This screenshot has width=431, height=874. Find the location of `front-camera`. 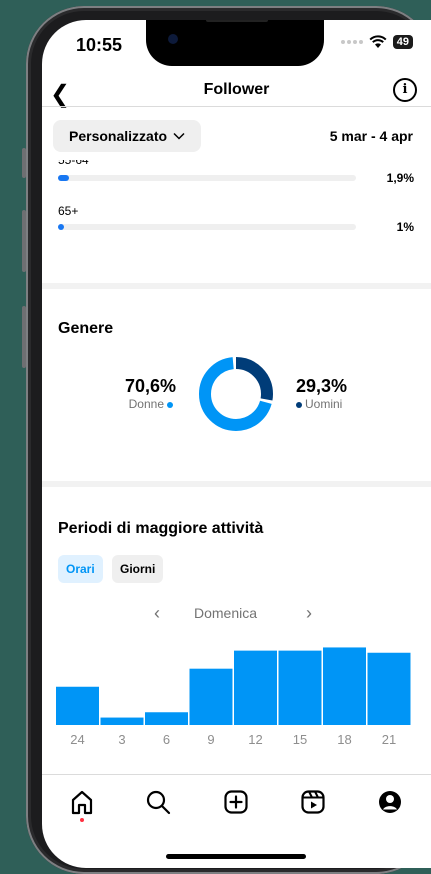

front-camera is located at coordinates (173, 39).